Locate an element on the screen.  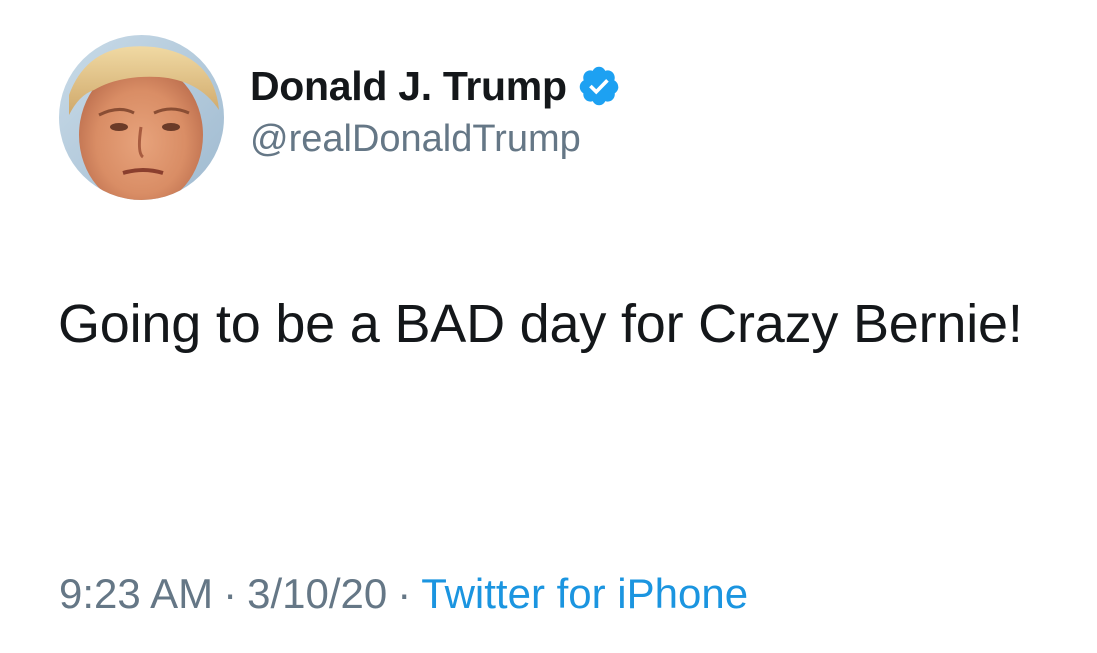
verified-badge-icon is located at coordinates (599, 86).